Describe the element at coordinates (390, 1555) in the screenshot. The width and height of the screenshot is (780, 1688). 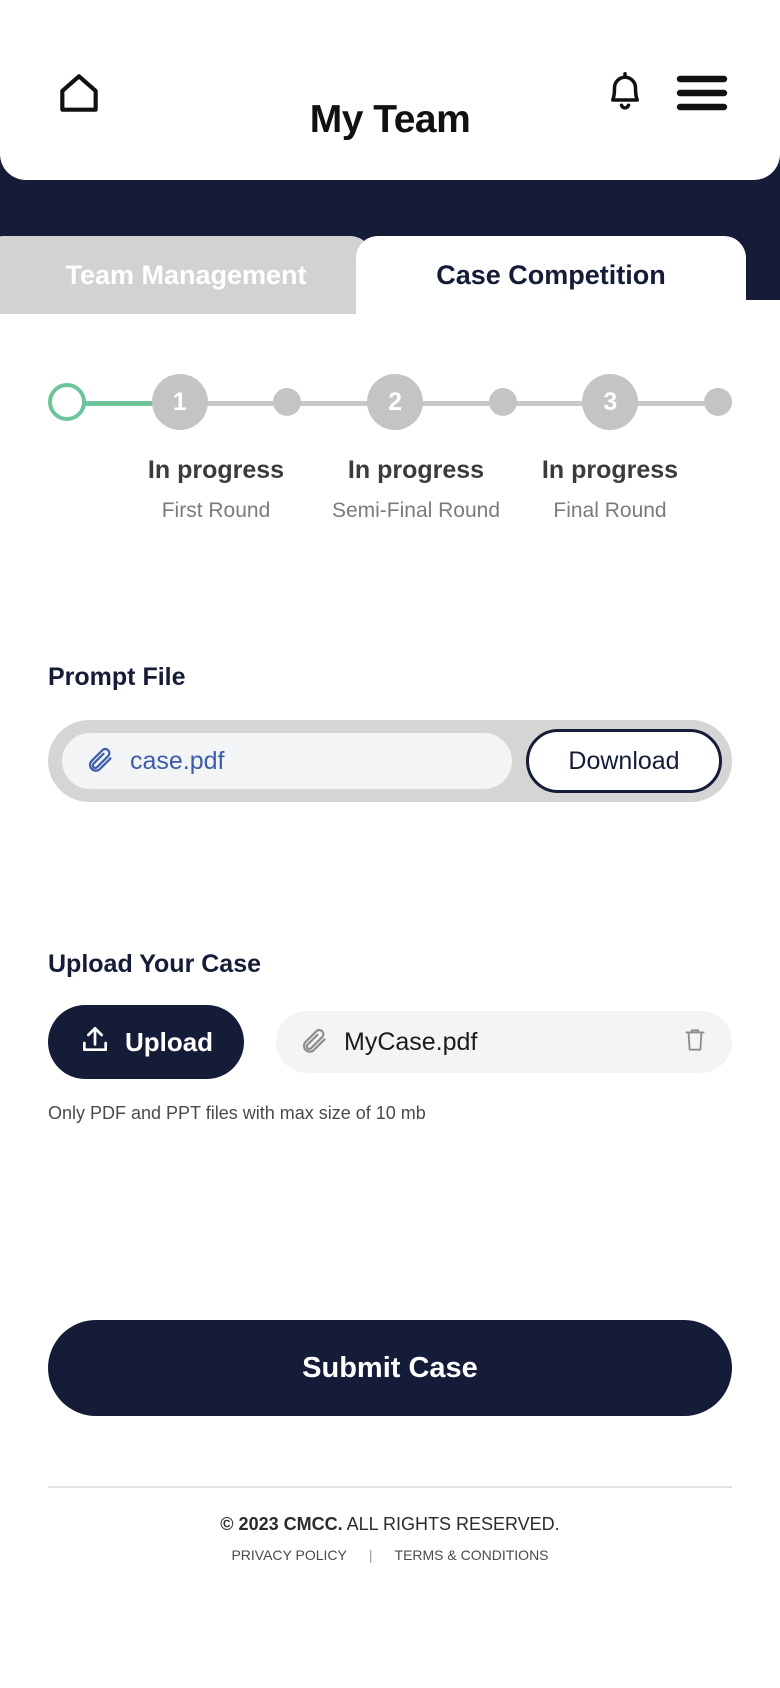
I see `footer-links: PRIVACY POLICY | TERMS & CONDITIONS` at that location.